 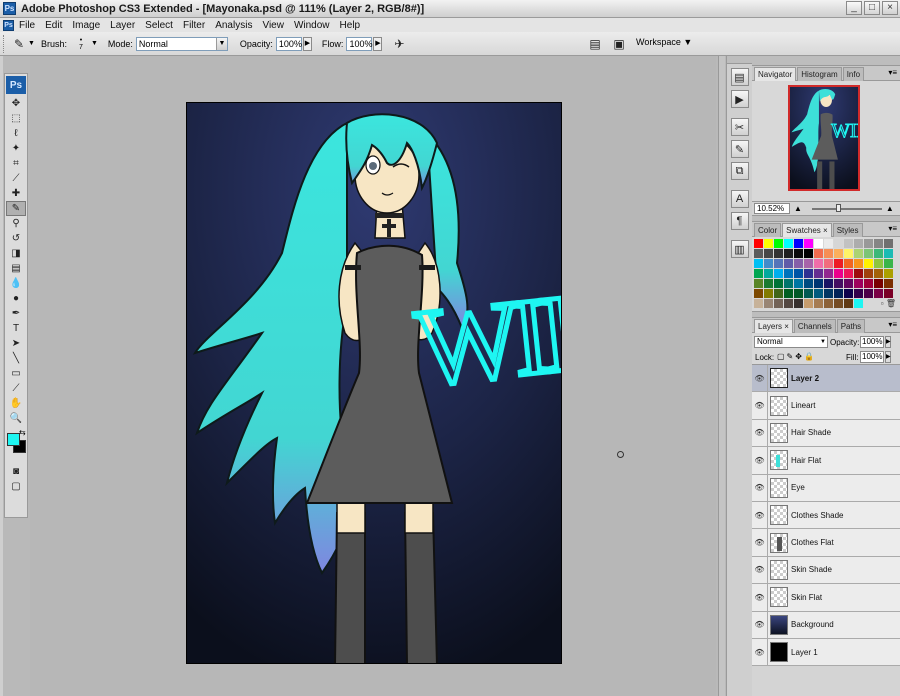 I want to click on menu-analysis: Analysis, so click(x=233, y=25).